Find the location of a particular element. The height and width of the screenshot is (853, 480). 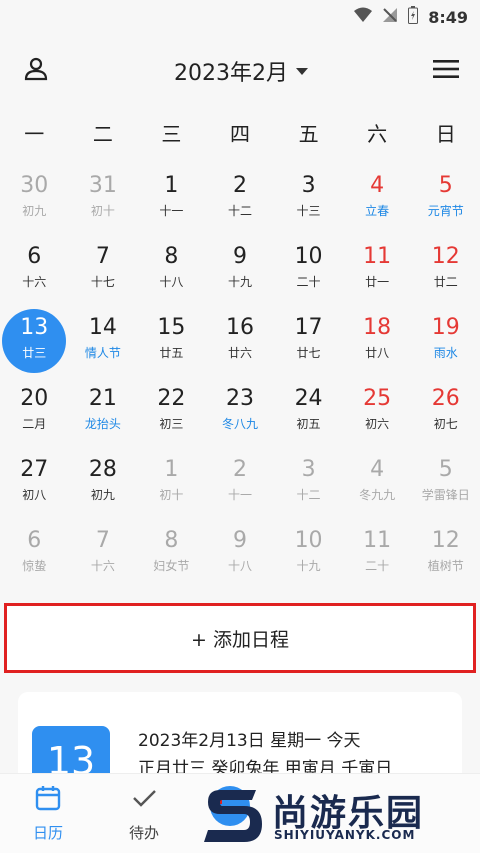

day-number: 13 is located at coordinates (34, 327).